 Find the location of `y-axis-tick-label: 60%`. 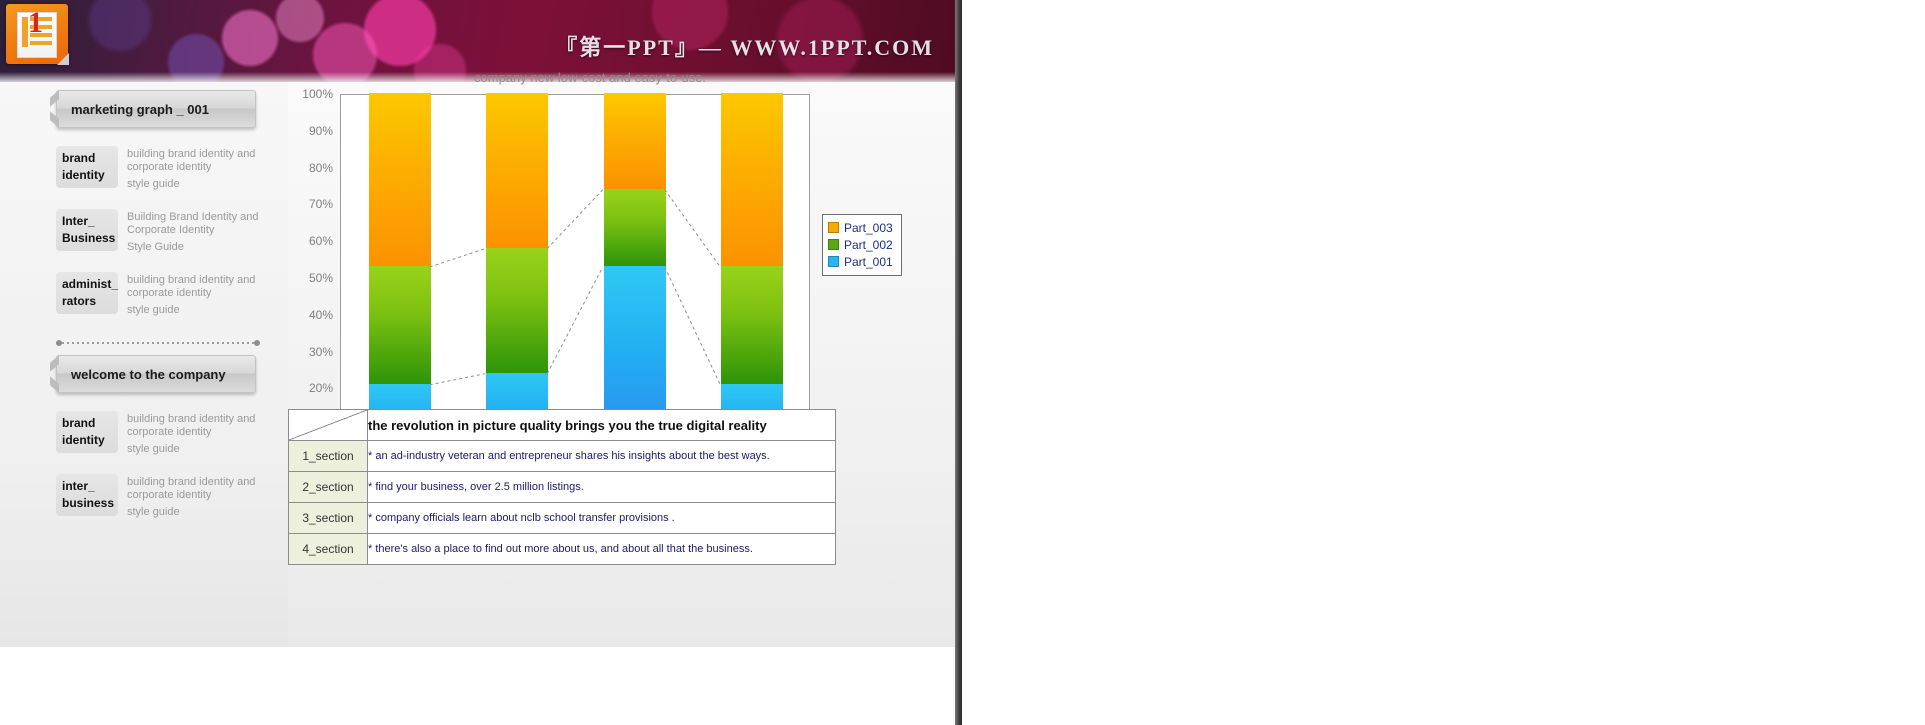

y-axis-tick-label: 60% is located at coordinates (320, 241).